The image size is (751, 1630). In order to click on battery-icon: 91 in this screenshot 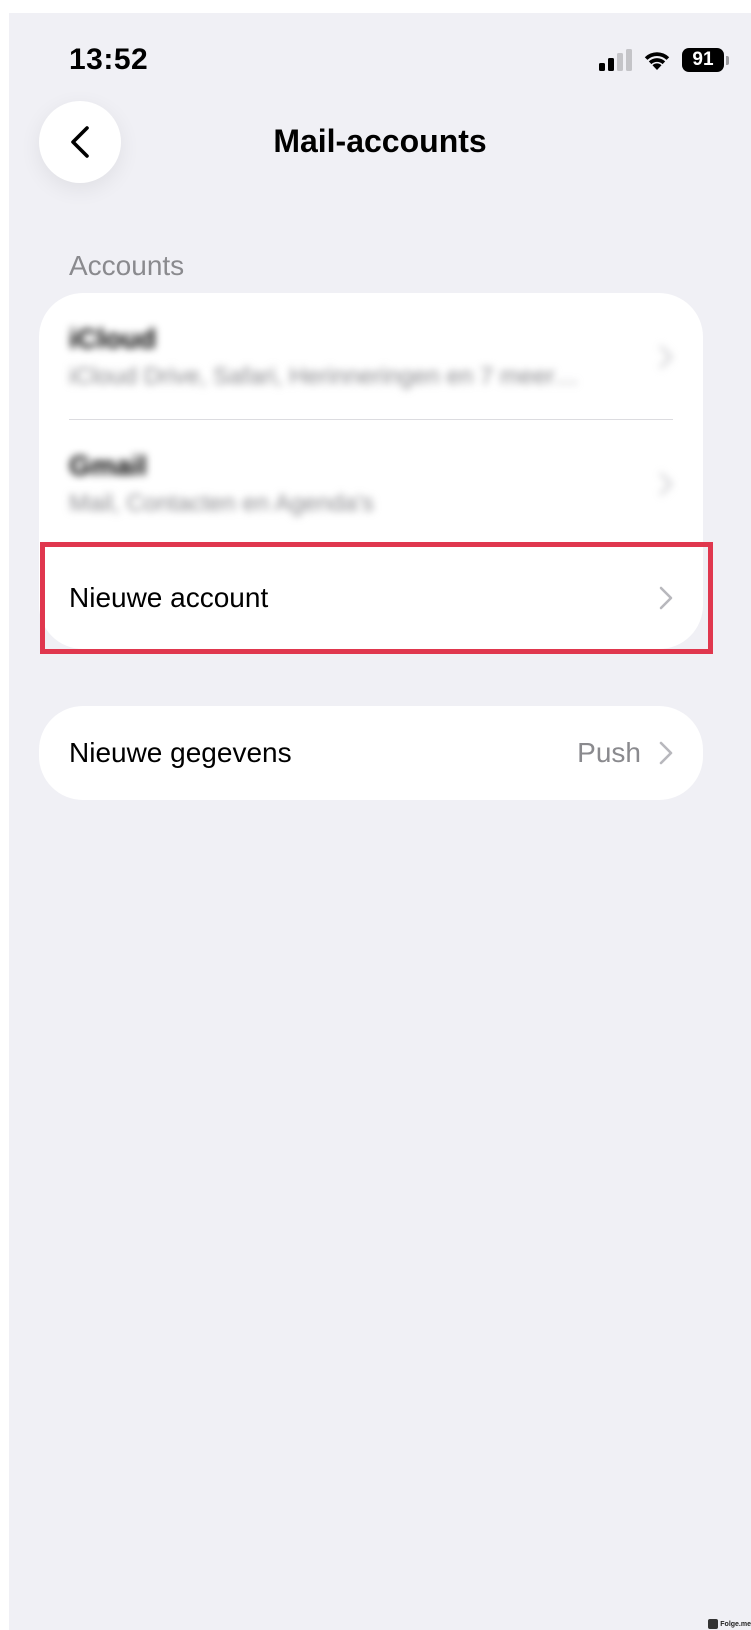, I will do `click(703, 60)`.